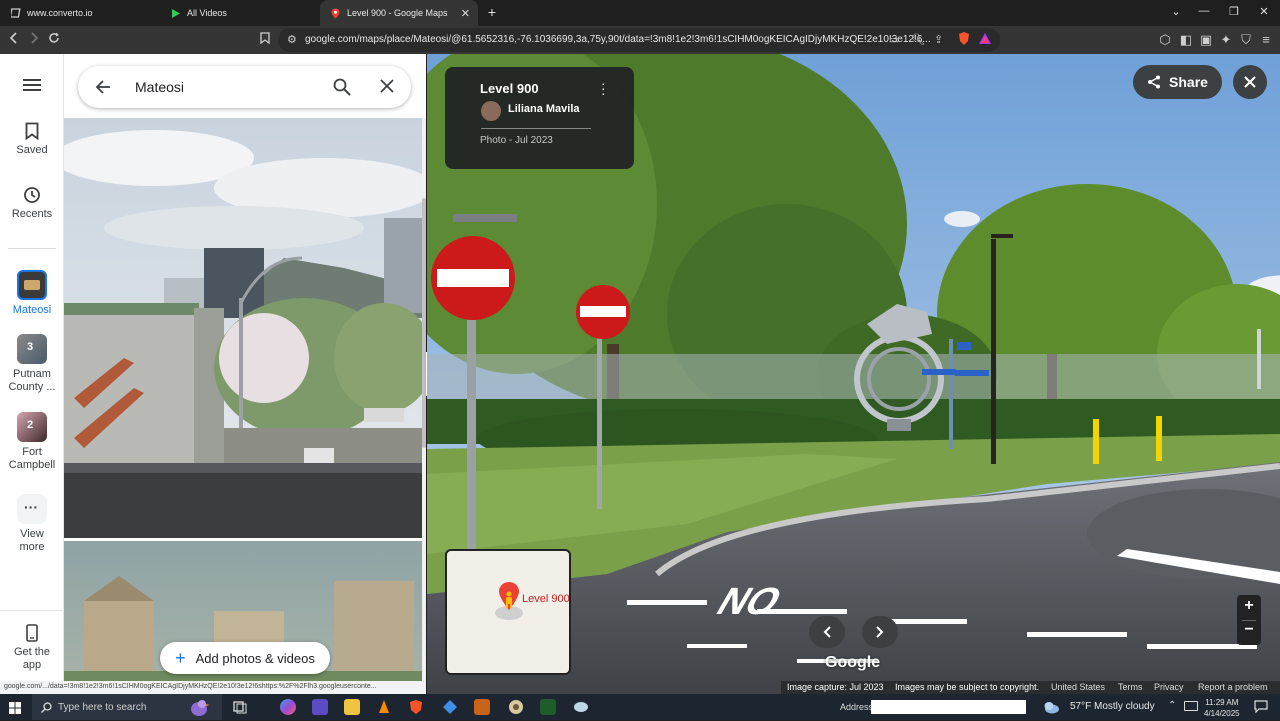 The width and height of the screenshot is (1280, 721). I want to click on tab-title: All Videos, so click(207, 13).